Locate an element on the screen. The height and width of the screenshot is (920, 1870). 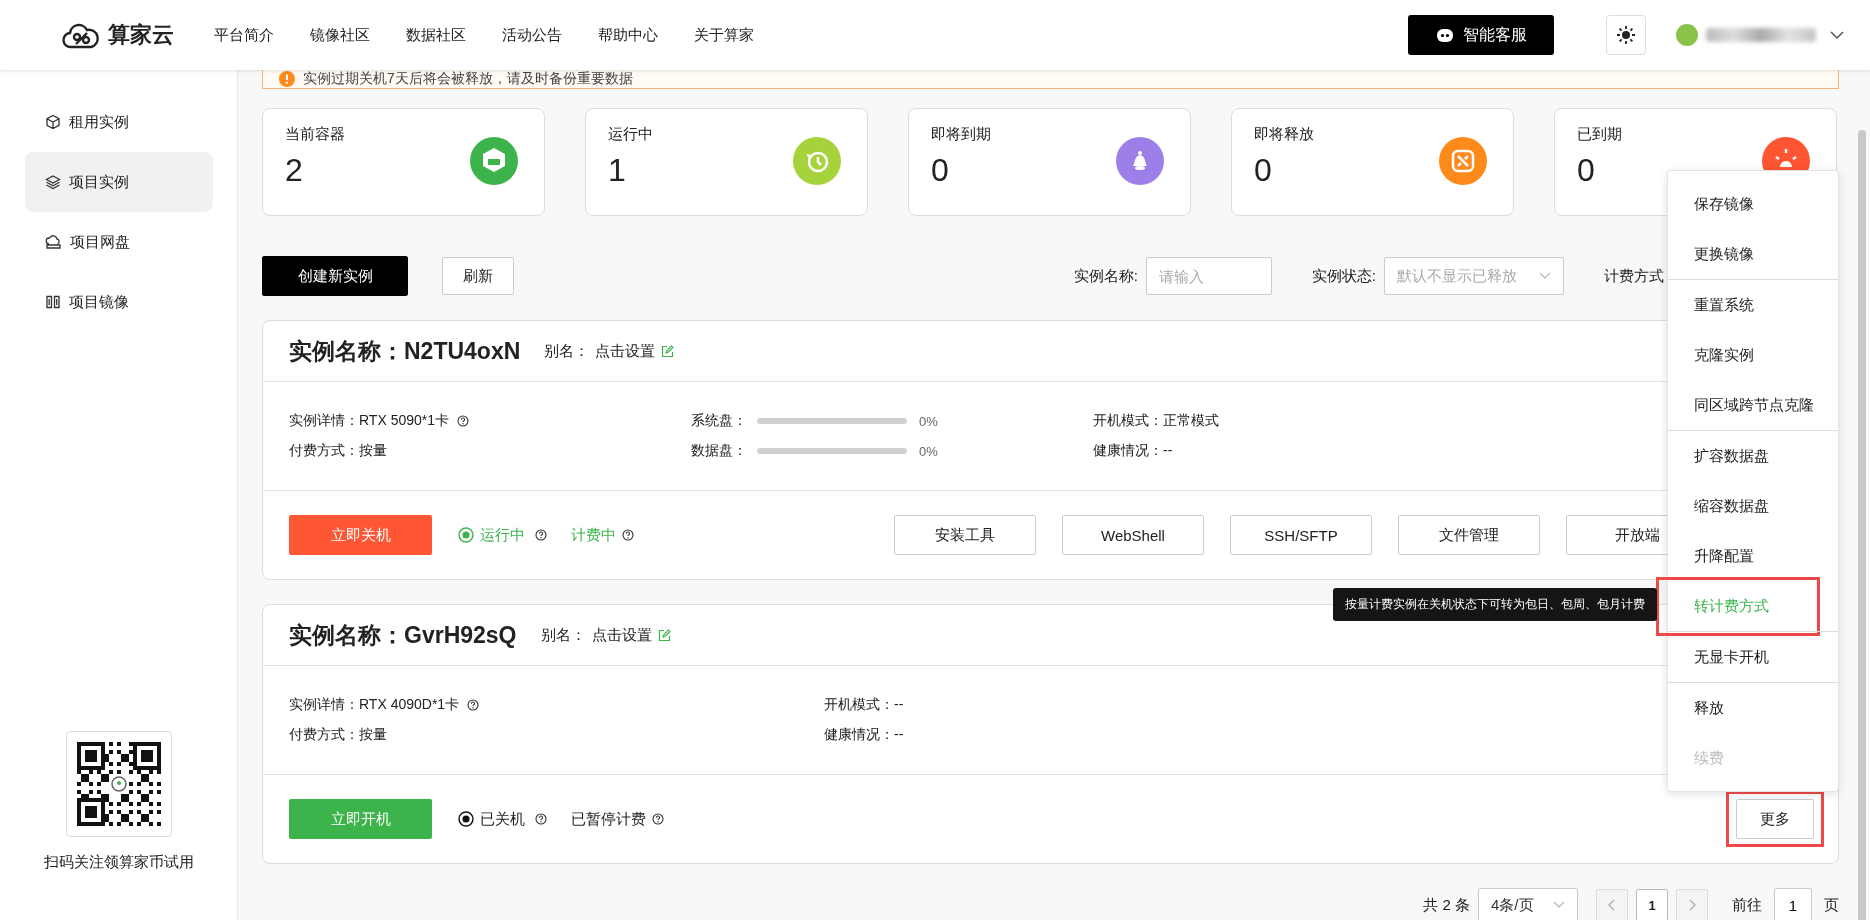
stat-value: 1 is located at coordinates (617, 170).